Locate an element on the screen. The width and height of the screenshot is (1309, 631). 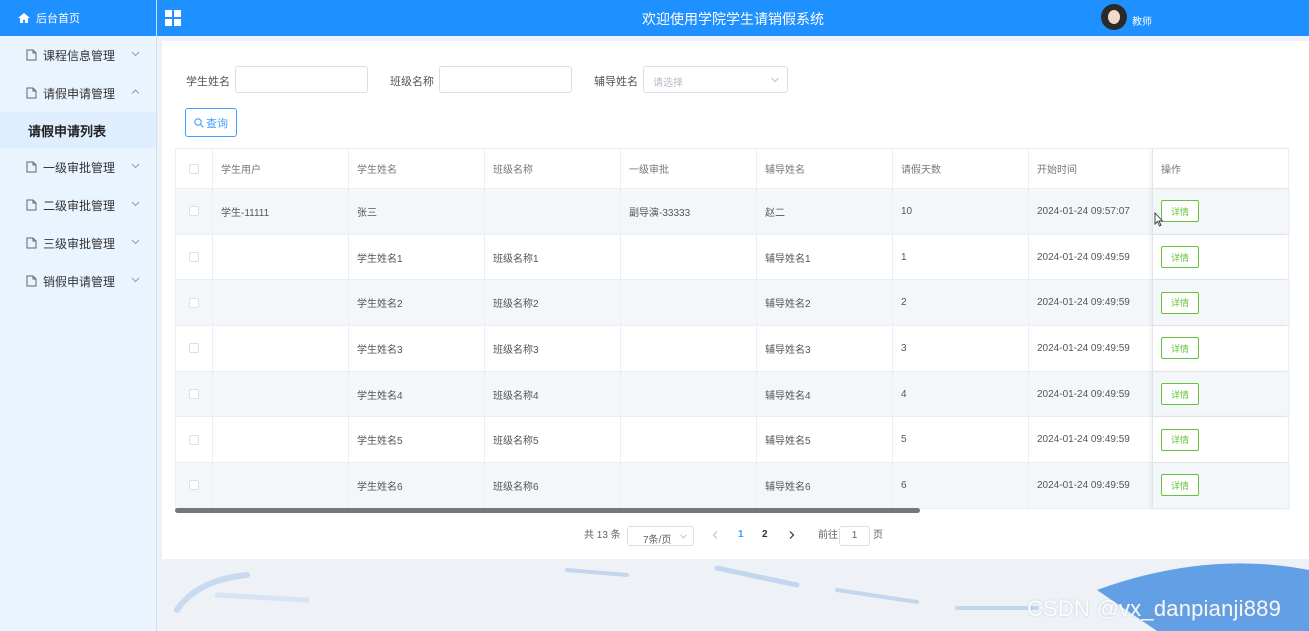
table-cell: 3 is located at coordinates (961, 348).